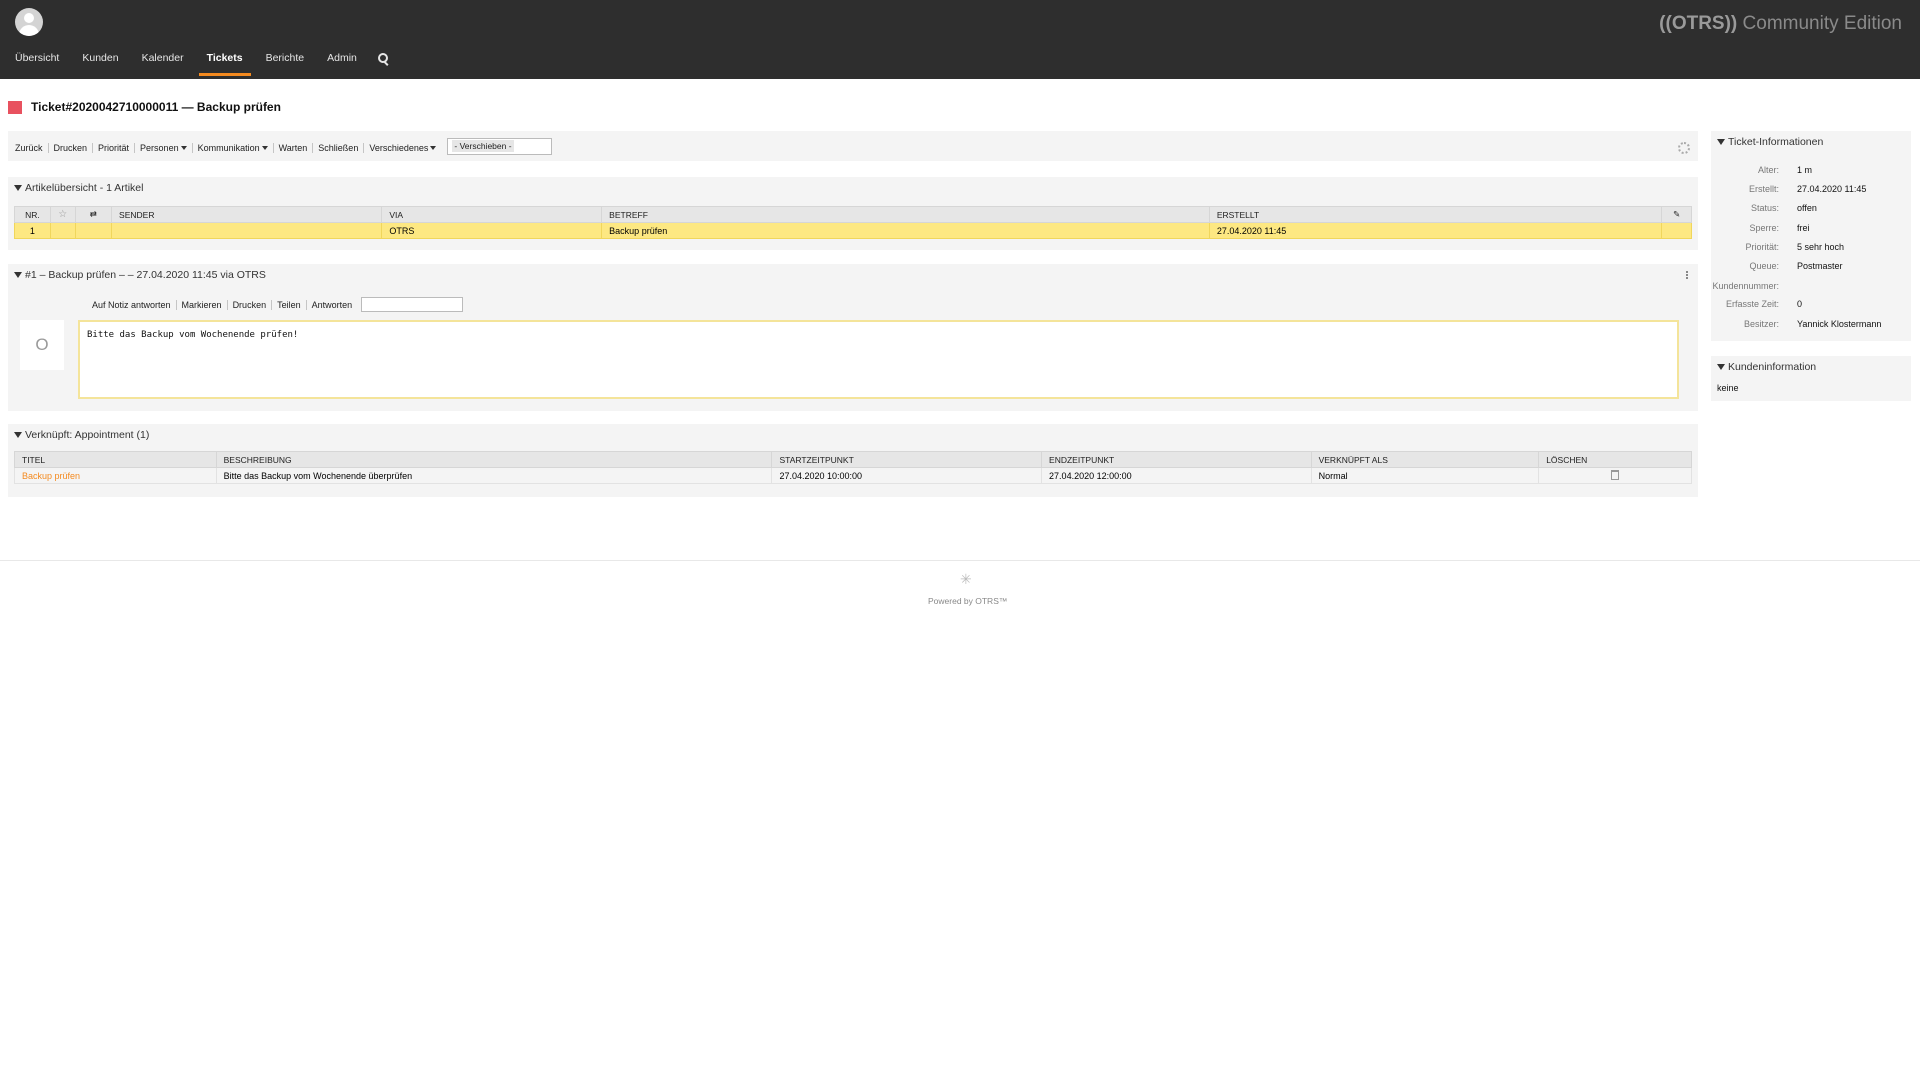  What do you see at coordinates (1776, 142) in the screenshot?
I see `ticket-info-title: Ticket-Informationen` at bounding box center [1776, 142].